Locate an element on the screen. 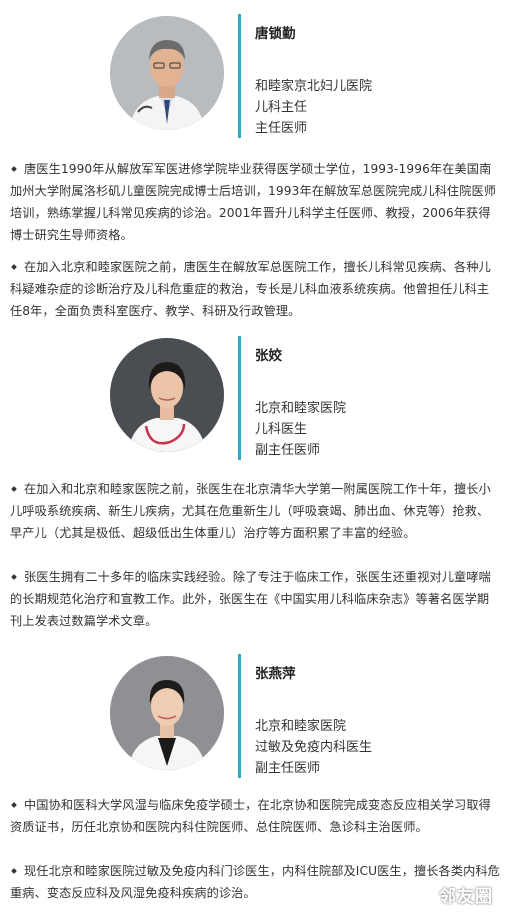 The height and width of the screenshot is (919, 505). doctor-department: 儿科主任 is located at coordinates (281, 107).